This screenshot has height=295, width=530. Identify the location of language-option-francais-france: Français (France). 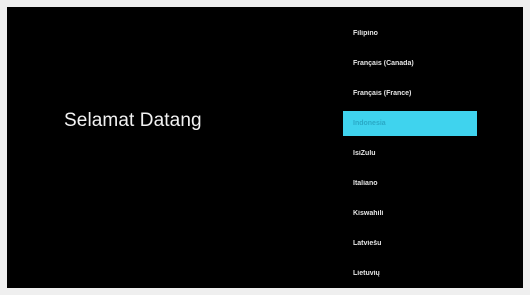
(410, 94).